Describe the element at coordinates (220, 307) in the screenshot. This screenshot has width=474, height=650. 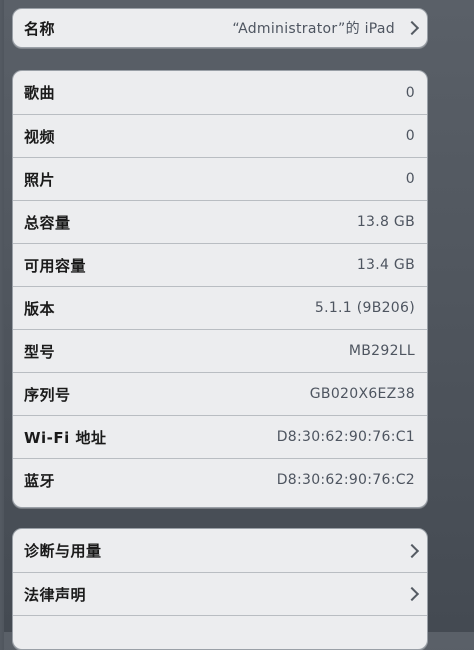
I see `version-row: 版本 5.1.1 (9B206)` at that location.